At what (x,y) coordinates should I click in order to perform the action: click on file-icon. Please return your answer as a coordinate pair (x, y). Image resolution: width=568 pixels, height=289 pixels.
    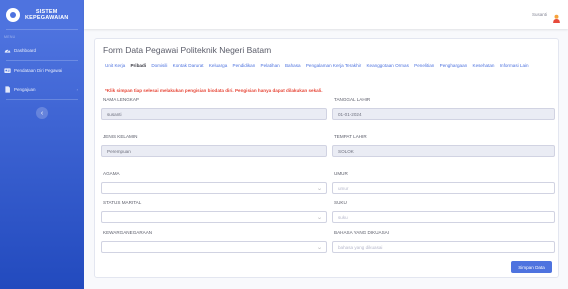
    Looking at the image, I should click on (7, 89).